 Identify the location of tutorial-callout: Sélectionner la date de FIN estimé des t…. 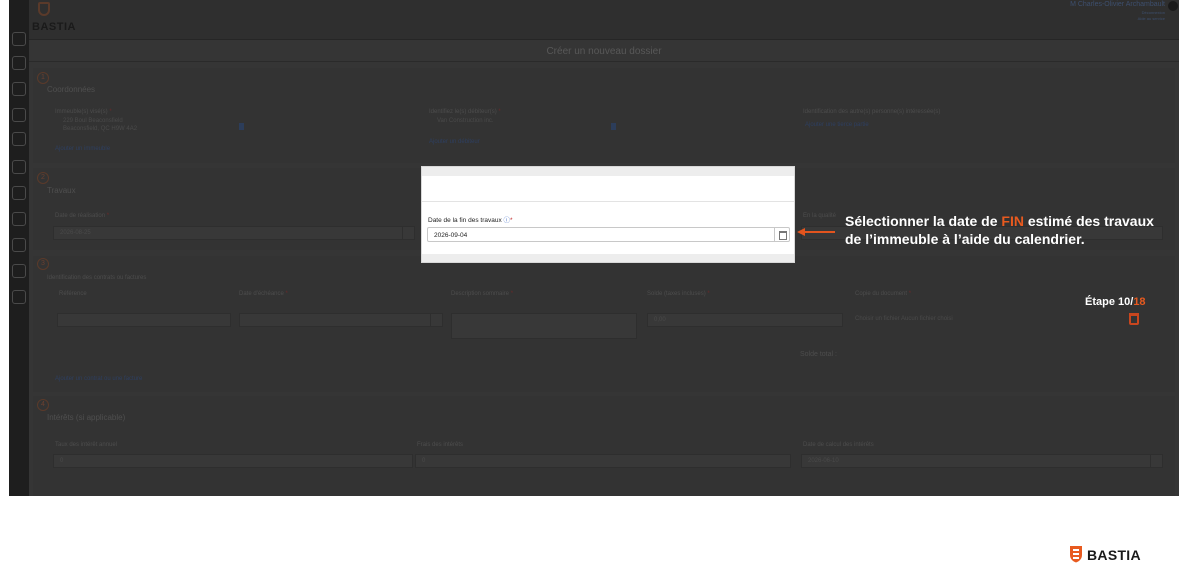
(999, 230).